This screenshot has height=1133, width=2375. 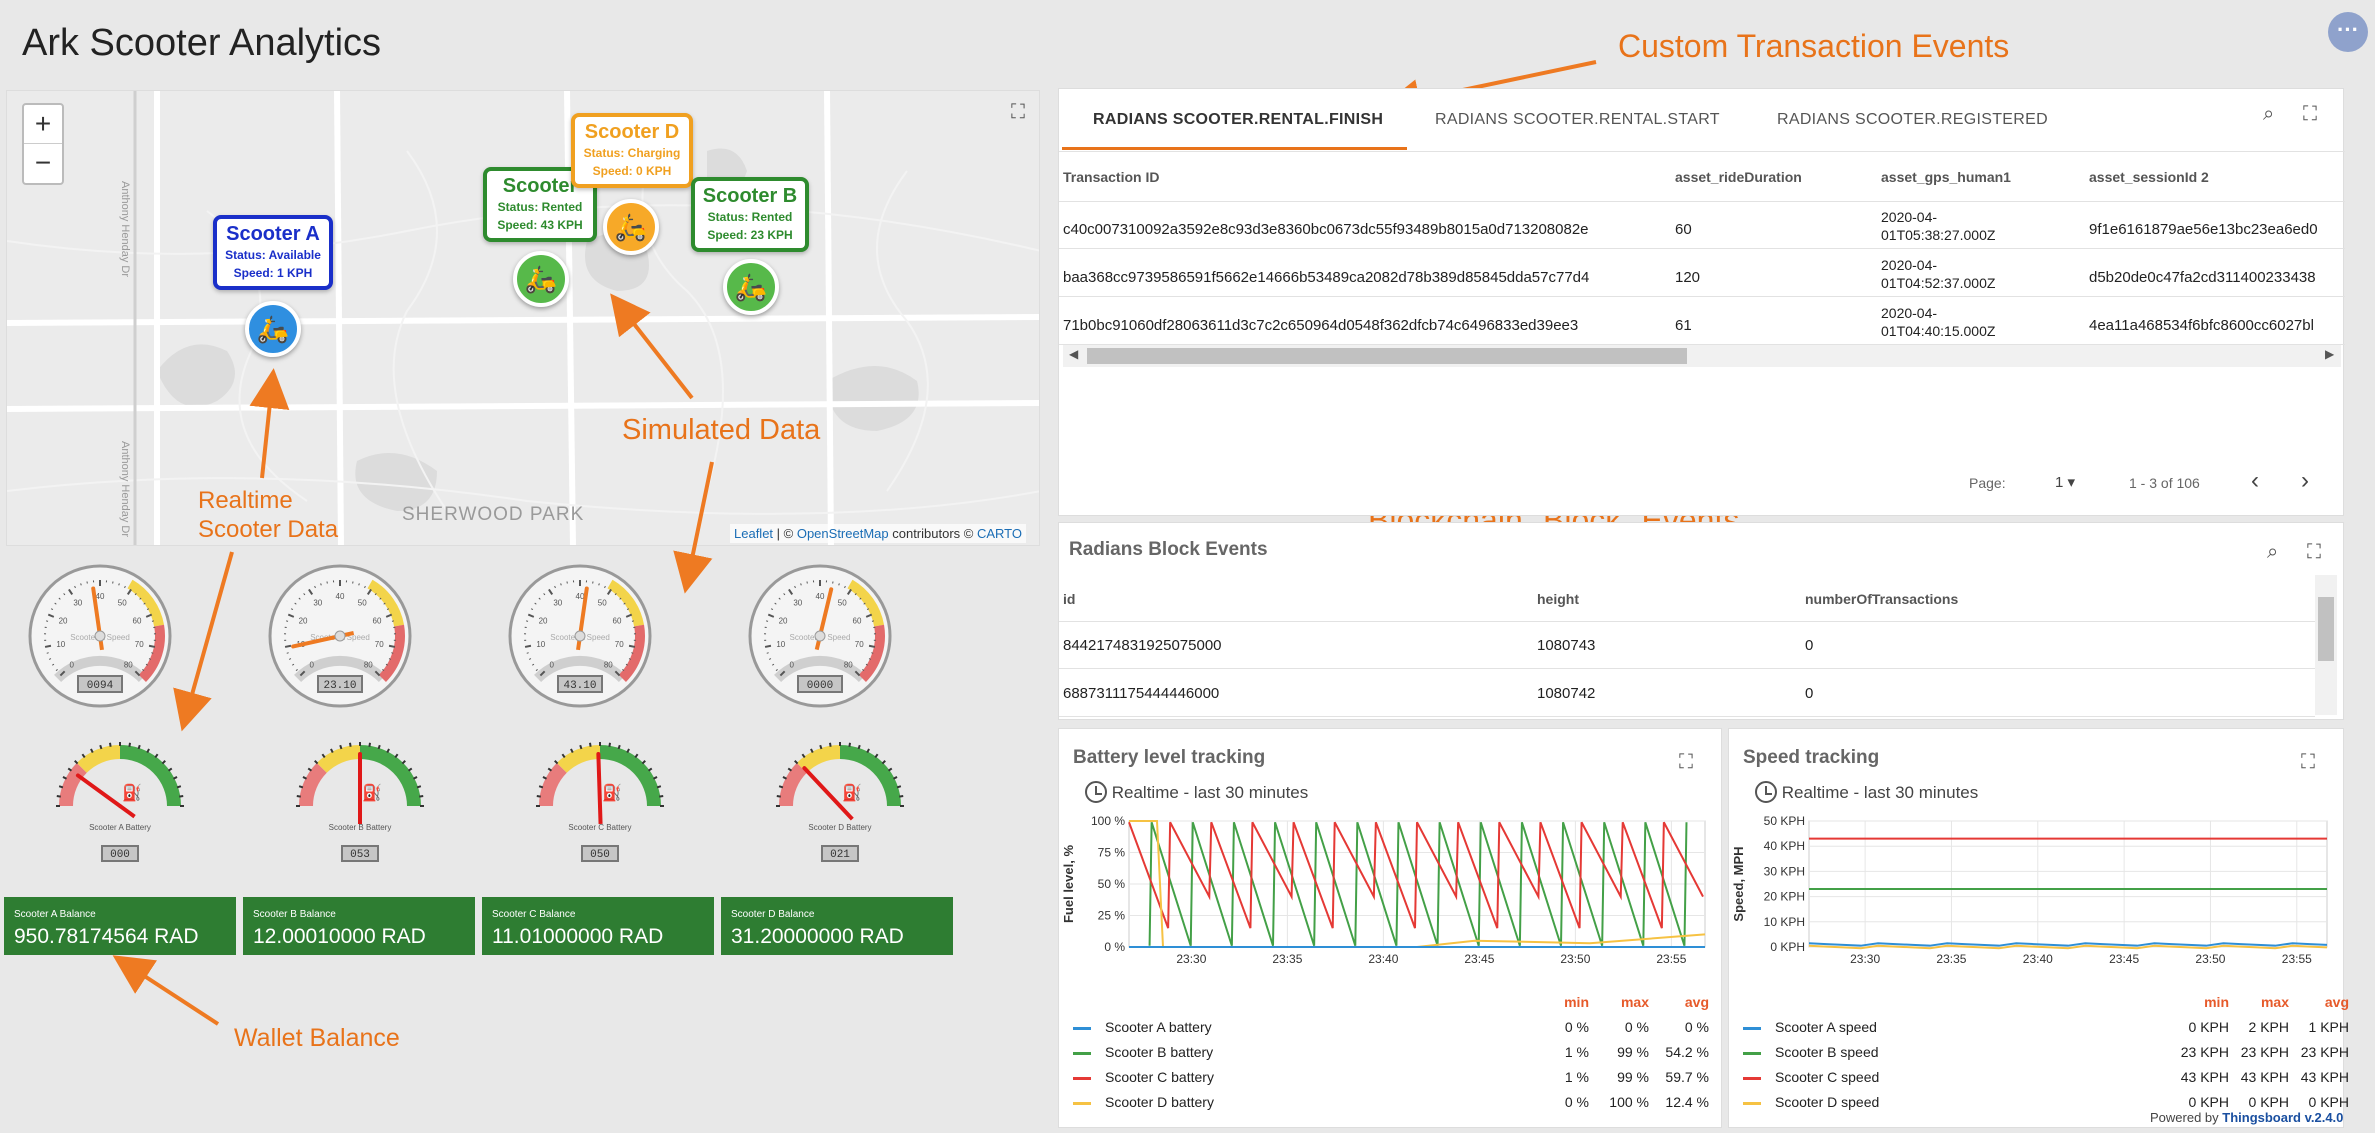 I want to click on column-header: Transaction ID, so click(x=1111, y=177).